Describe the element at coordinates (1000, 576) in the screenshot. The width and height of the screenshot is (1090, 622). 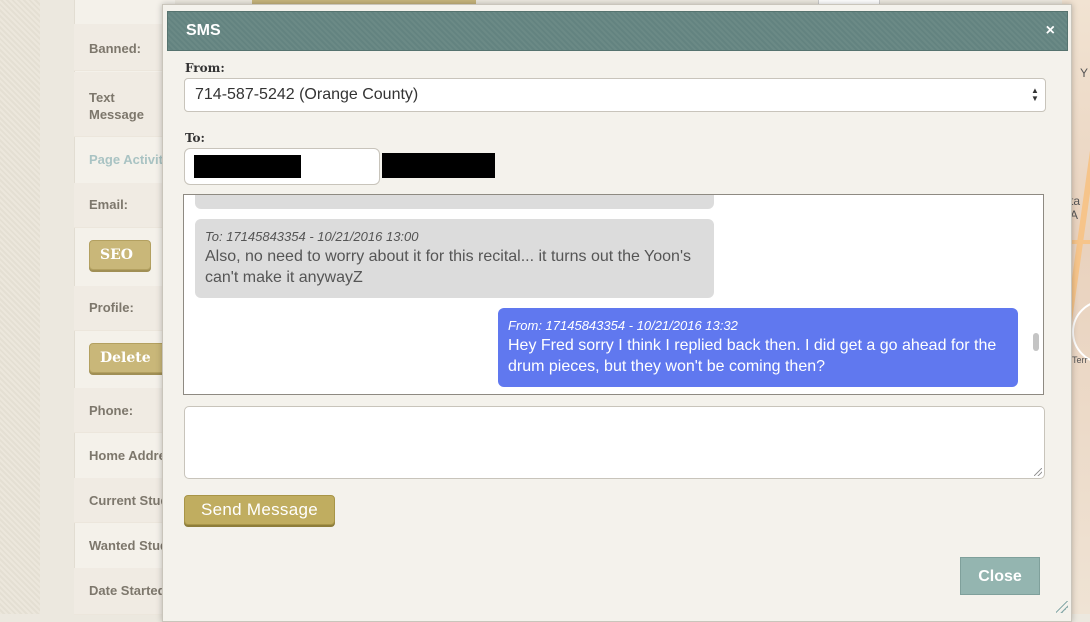
I see `close-button: Close` at that location.